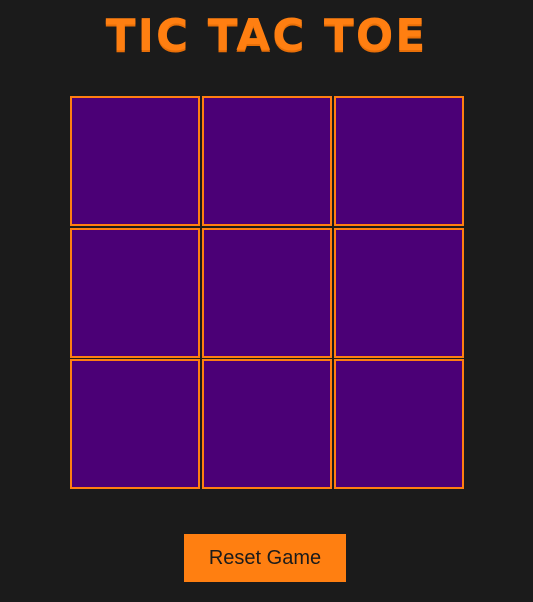  What do you see at coordinates (265, 558) in the screenshot?
I see `reset-game-button: Reset Game` at bounding box center [265, 558].